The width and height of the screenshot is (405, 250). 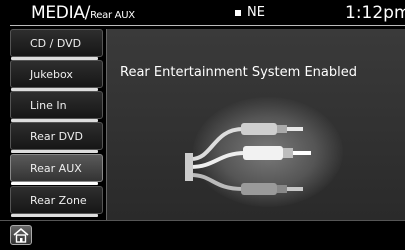 What do you see at coordinates (248, 159) in the screenshot?
I see `rca-av-cables-icon` at bounding box center [248, 159].